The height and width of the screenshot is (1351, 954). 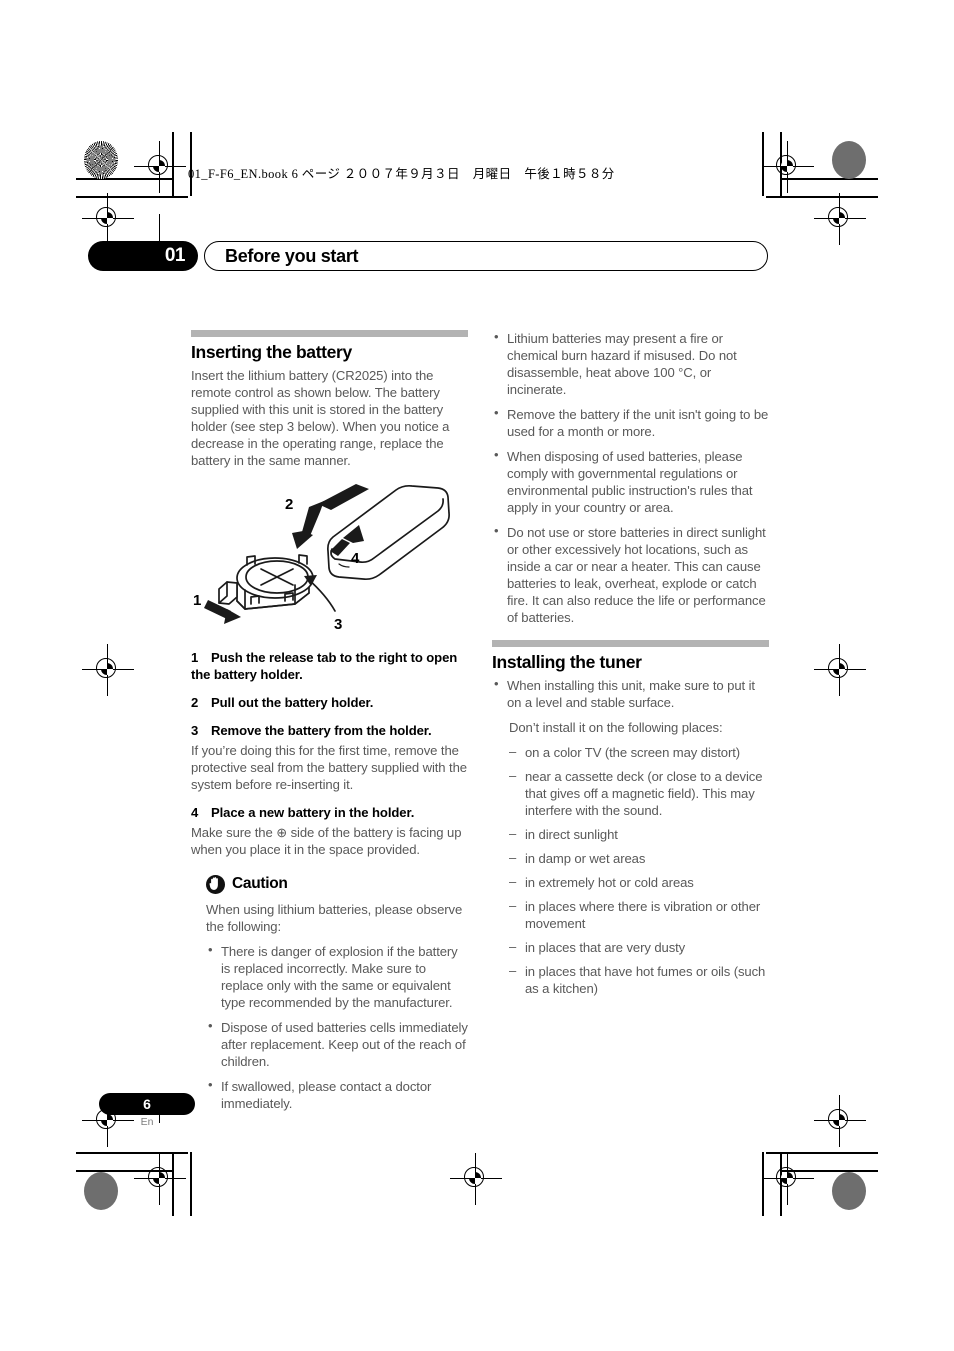 What do you see at coordinates (313, 812) in the screenshot?
I see `step-4-title: Place a new battery in the holder.` at bounding box center [313, 812].